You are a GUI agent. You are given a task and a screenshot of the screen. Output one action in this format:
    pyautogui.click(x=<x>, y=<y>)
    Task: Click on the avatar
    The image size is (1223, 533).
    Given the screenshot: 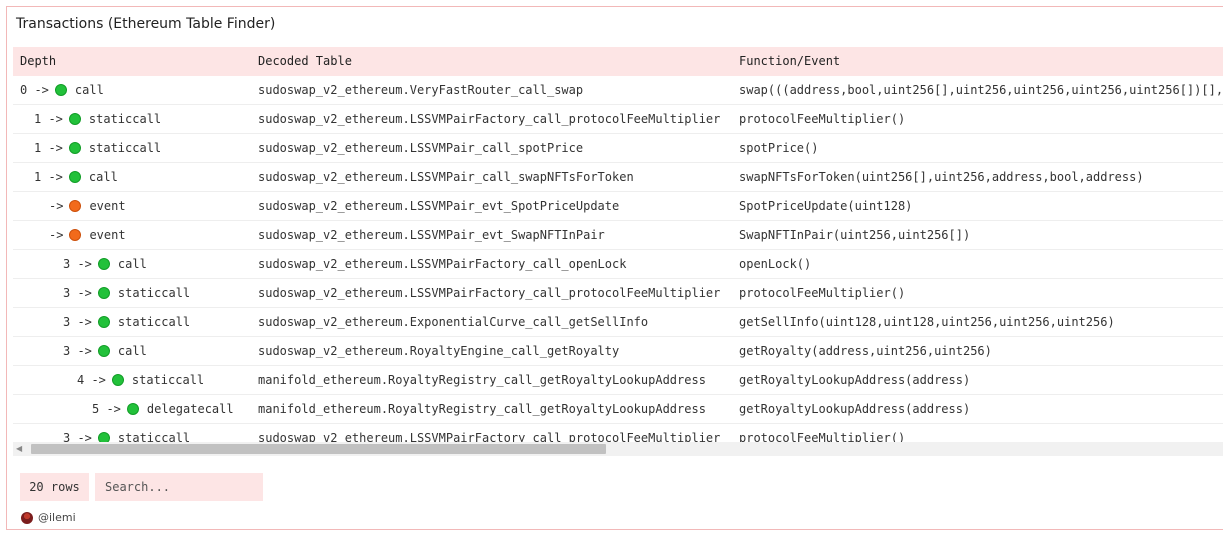 What is the action you would take?
    pyautogui.click(x=27, y=517)
    